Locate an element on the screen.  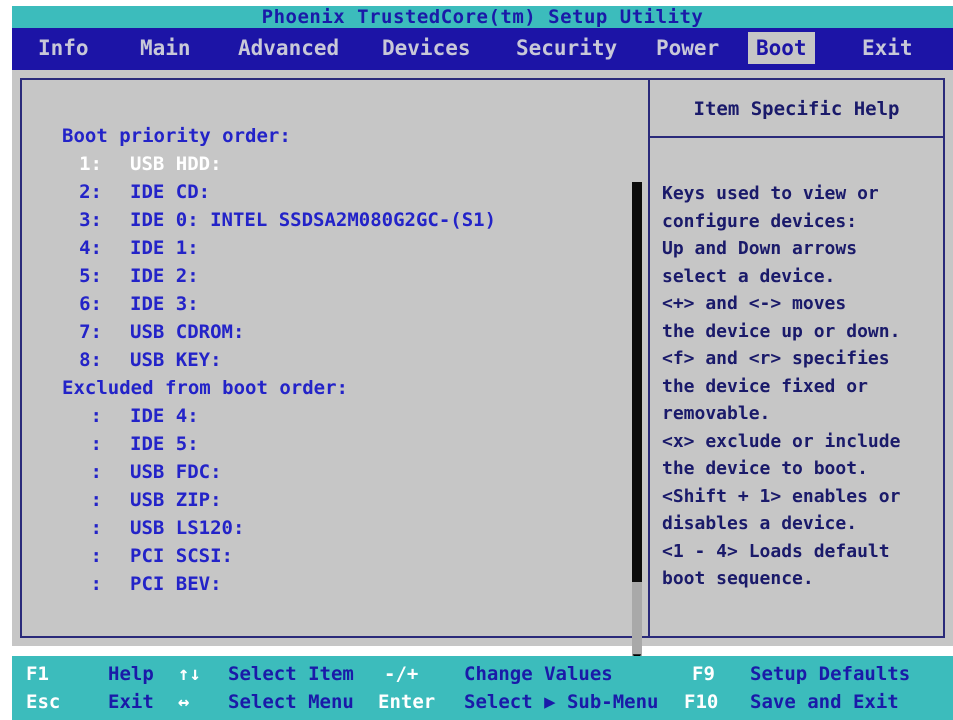
help-line: <Shift + 1> enables or is located at coordinates (781, 496).